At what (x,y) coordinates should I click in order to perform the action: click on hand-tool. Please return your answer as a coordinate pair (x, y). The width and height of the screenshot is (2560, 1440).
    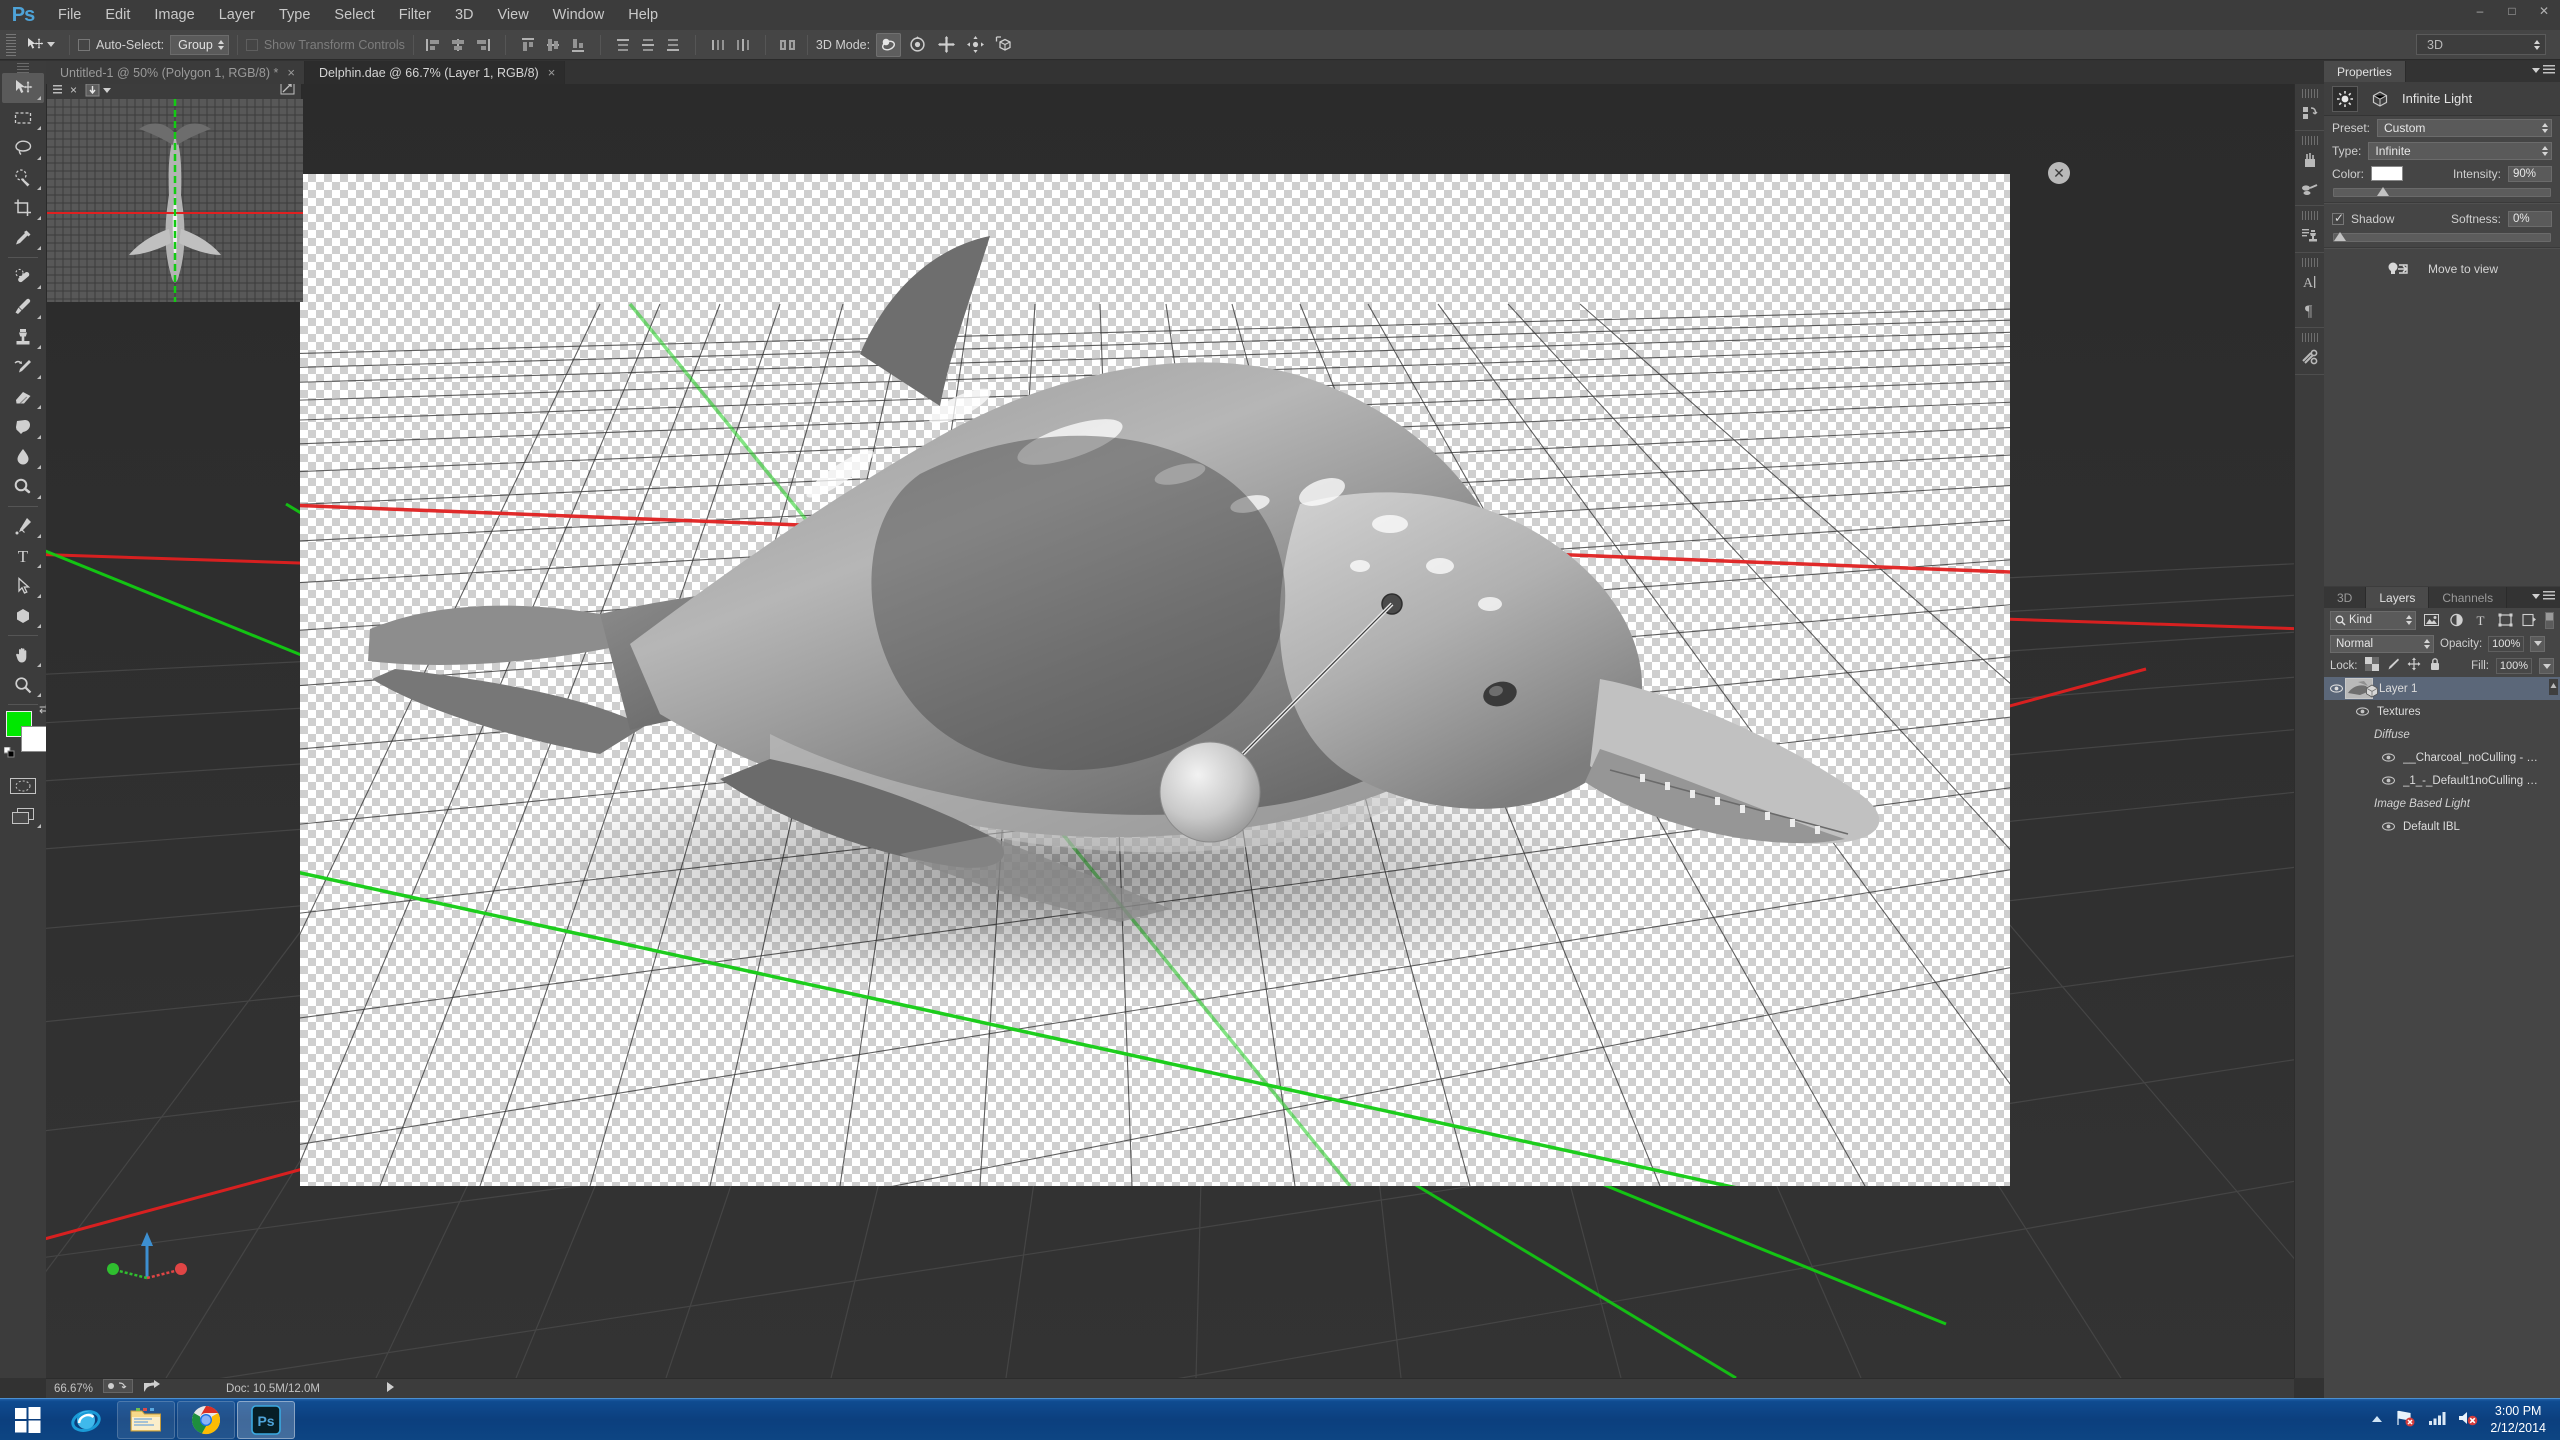
    Looking at the image, I should click on (23, 655).